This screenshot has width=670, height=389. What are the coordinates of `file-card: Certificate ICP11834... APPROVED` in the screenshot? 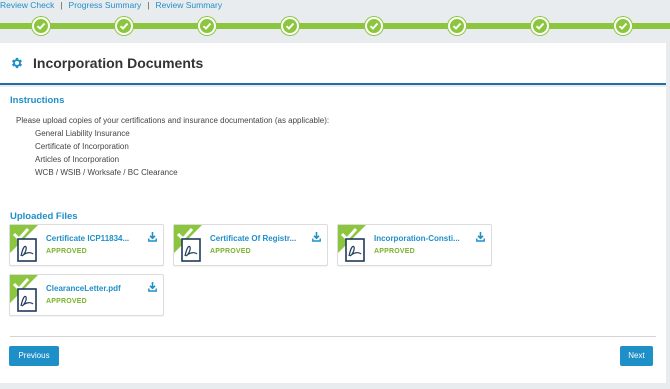 It's located at (86, 245).